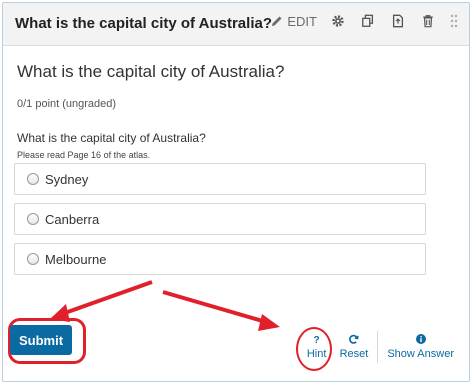 This screenshot has width=474, height=386. I want to click on reset-button: Reset, so click(354, 347).